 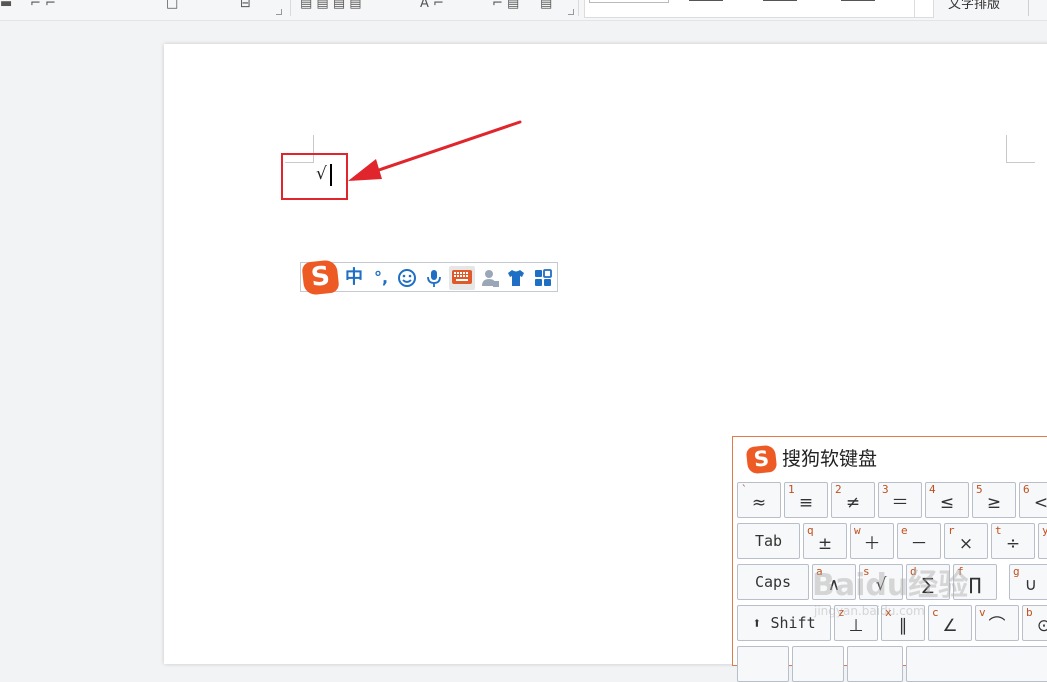 I want to click on ribbon-tool-7: ▤, so click(x=546, y=5).